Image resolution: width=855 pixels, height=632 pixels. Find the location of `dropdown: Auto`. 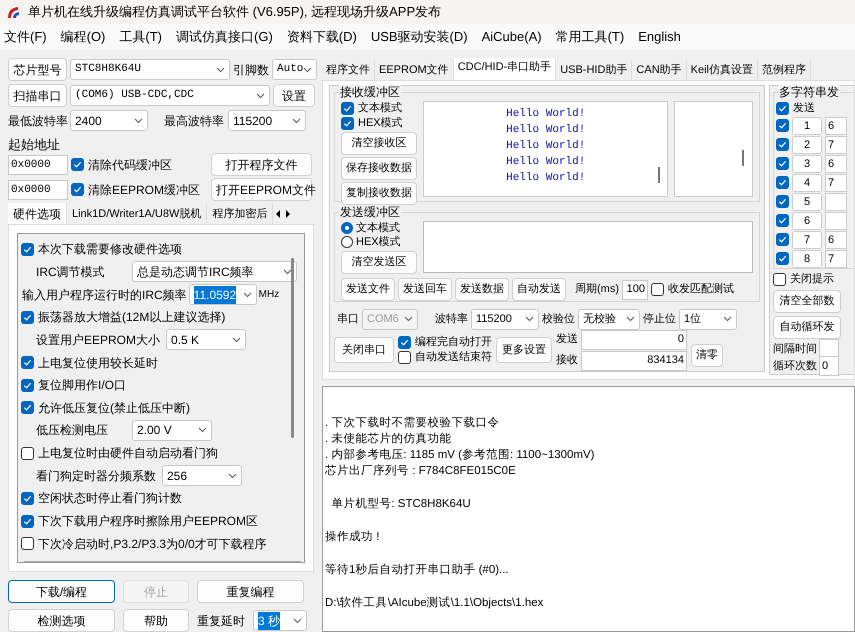

dropdown: Auto is located at coordinates (294, 69).